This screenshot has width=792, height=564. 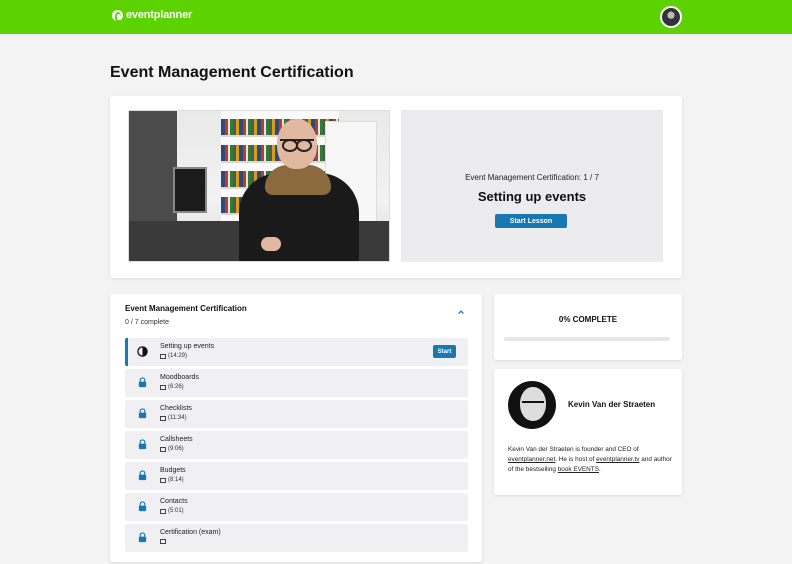 What do you see at coordinates (532, 177) in the screenshot?
I see `lesson-counter: Event Management Certification: 1 / 7` at bounding box center [532, 177].